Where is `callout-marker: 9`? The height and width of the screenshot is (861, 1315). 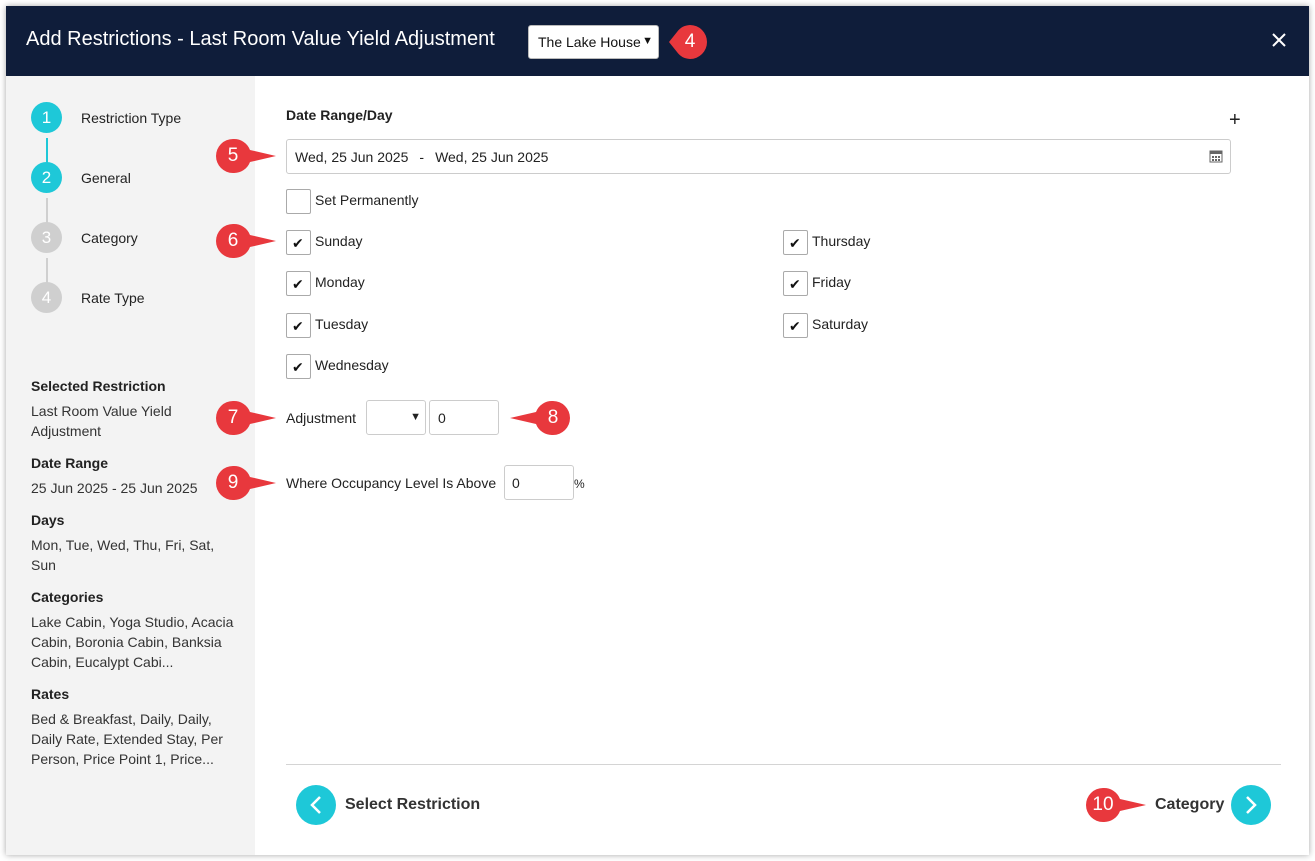
callout-marker: 9 is located at coordinates (243, 483).